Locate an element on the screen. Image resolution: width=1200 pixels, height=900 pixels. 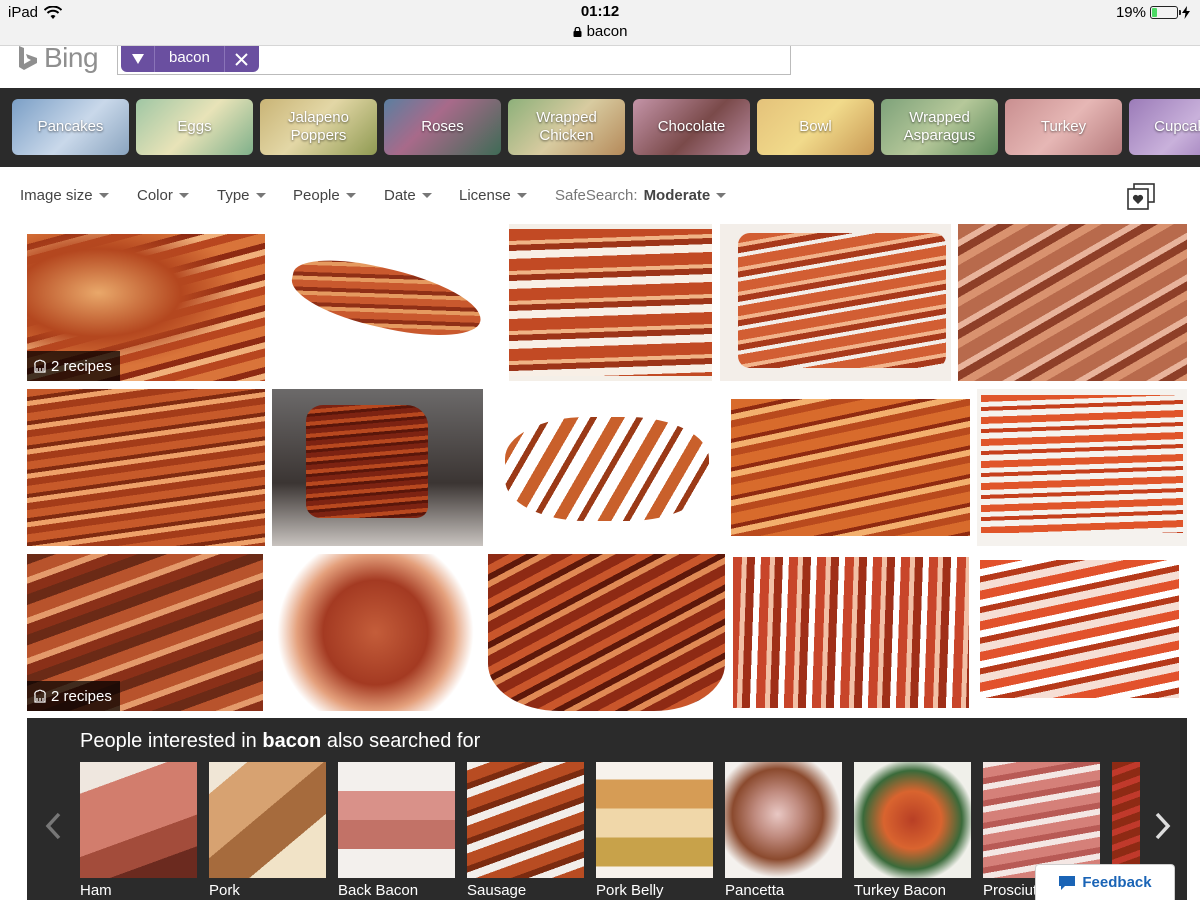
chevron-left-icon is located at coordinates (53, 826).